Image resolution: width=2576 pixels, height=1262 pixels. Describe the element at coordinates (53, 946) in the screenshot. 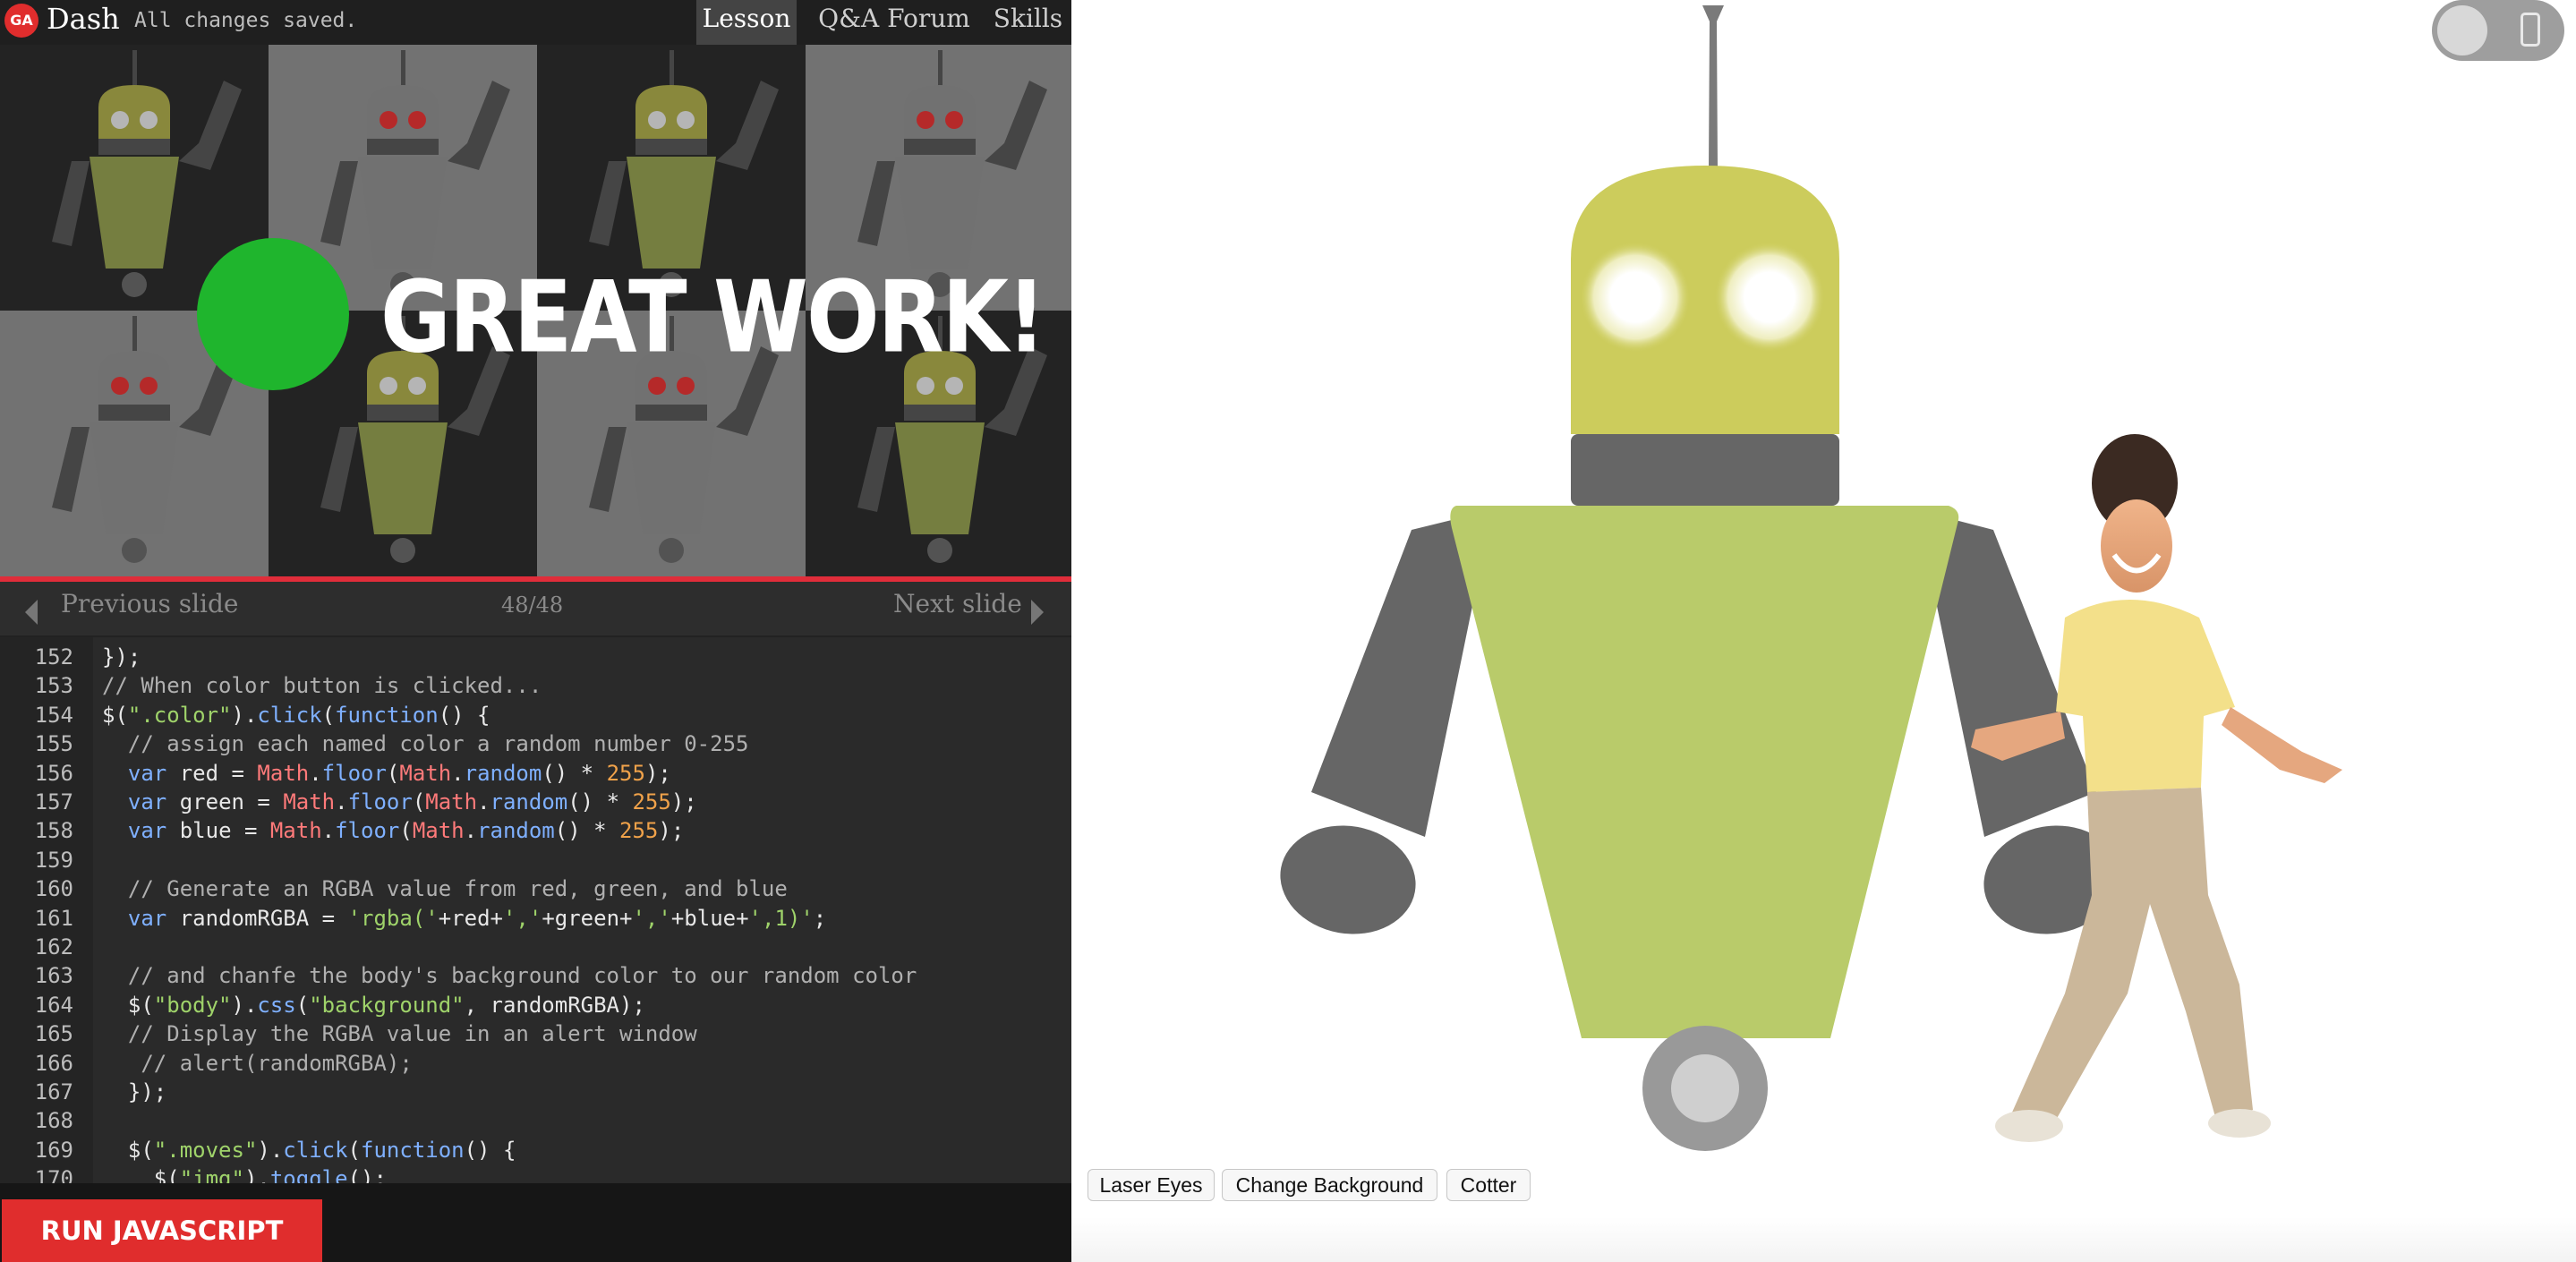

I see `line-number: 162` at that location.